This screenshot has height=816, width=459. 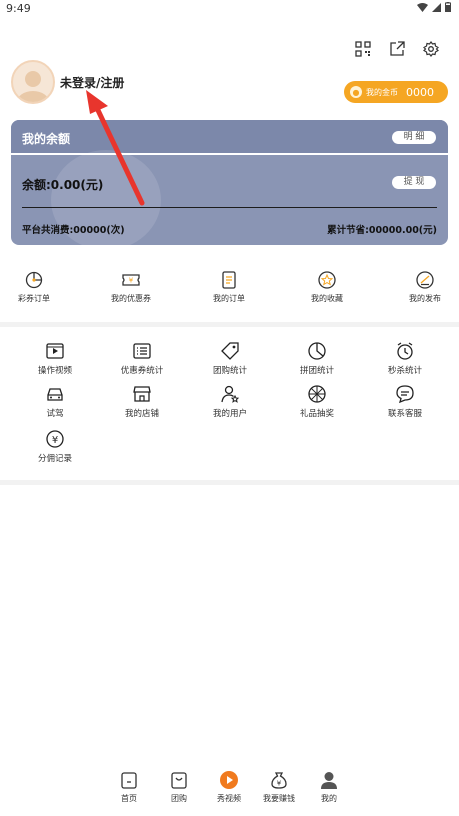 What do you see at coordinates (230, 394) in the screenshot?
I see `user-star-icon` at bounding box center [230, 394].